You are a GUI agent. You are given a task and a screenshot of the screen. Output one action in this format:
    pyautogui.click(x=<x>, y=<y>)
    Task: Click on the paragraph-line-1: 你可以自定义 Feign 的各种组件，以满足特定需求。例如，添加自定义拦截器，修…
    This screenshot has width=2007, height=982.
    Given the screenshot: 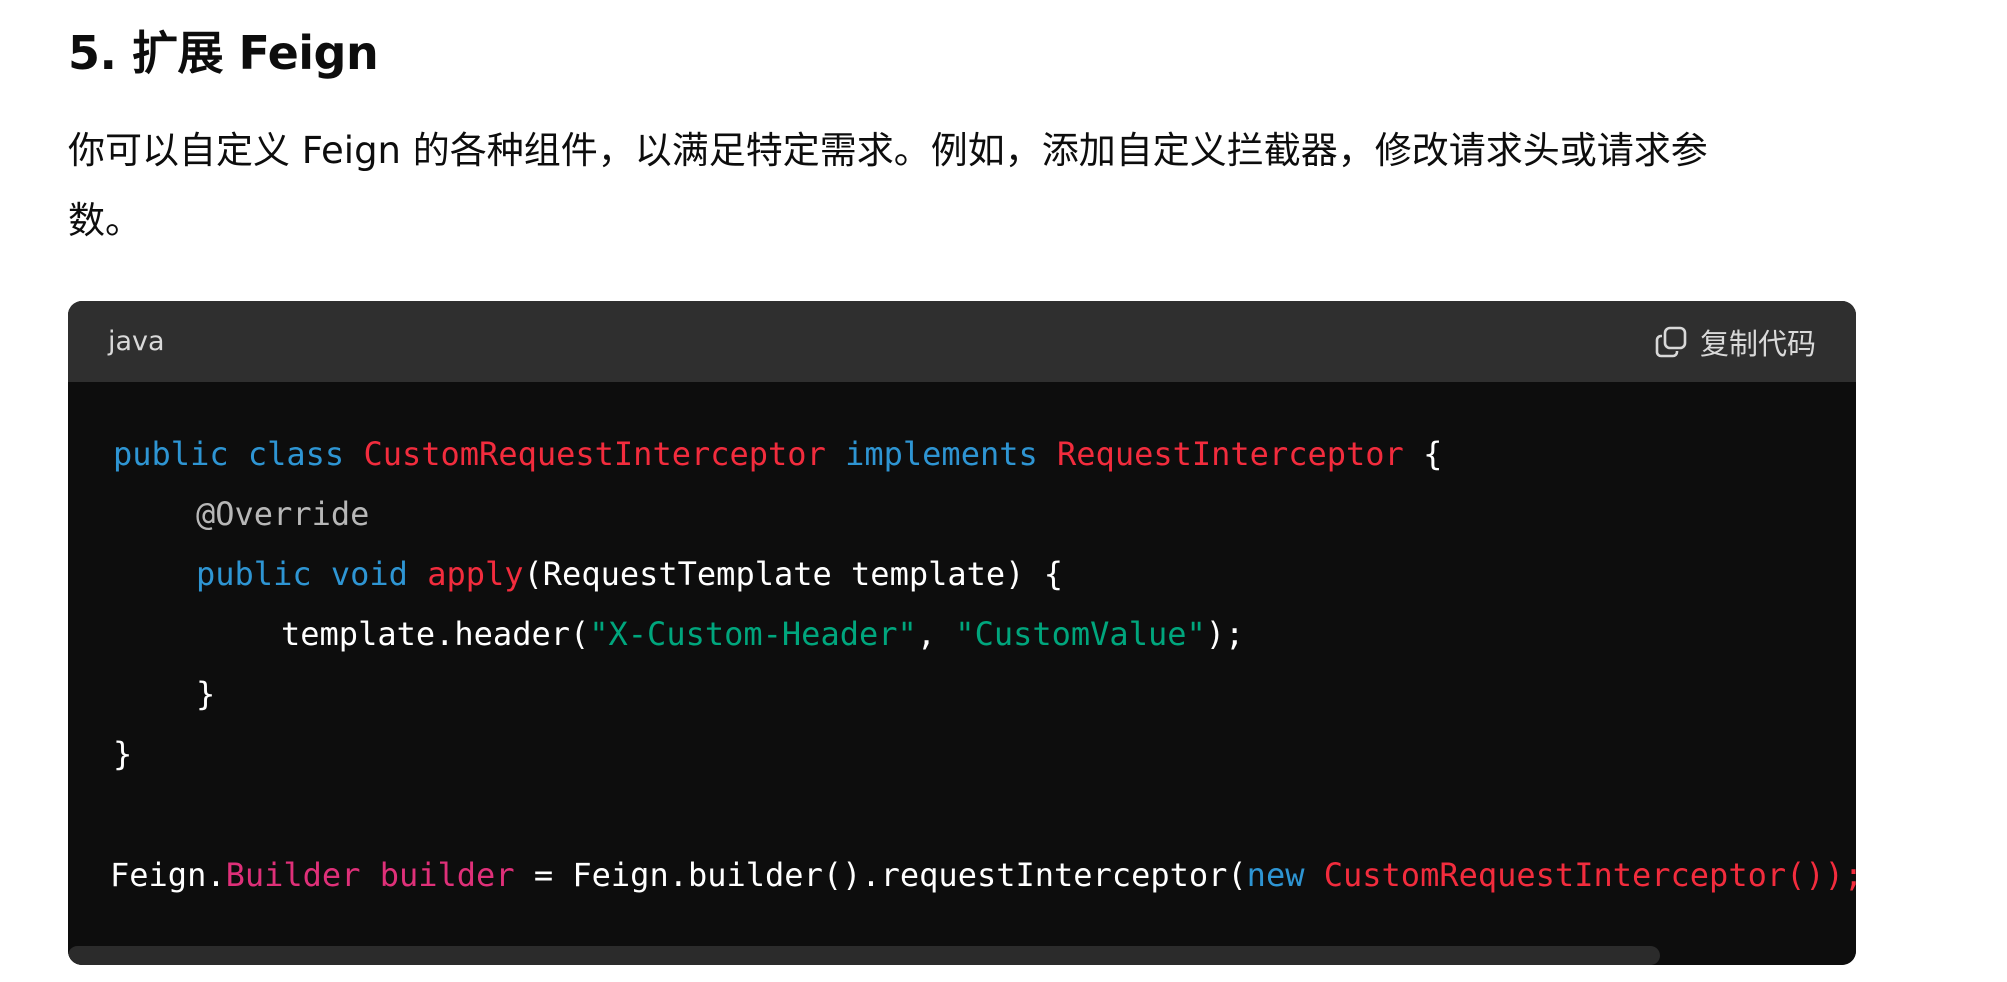 What is the action you would take?
    pyautogui.click(x=888, y=150)
    